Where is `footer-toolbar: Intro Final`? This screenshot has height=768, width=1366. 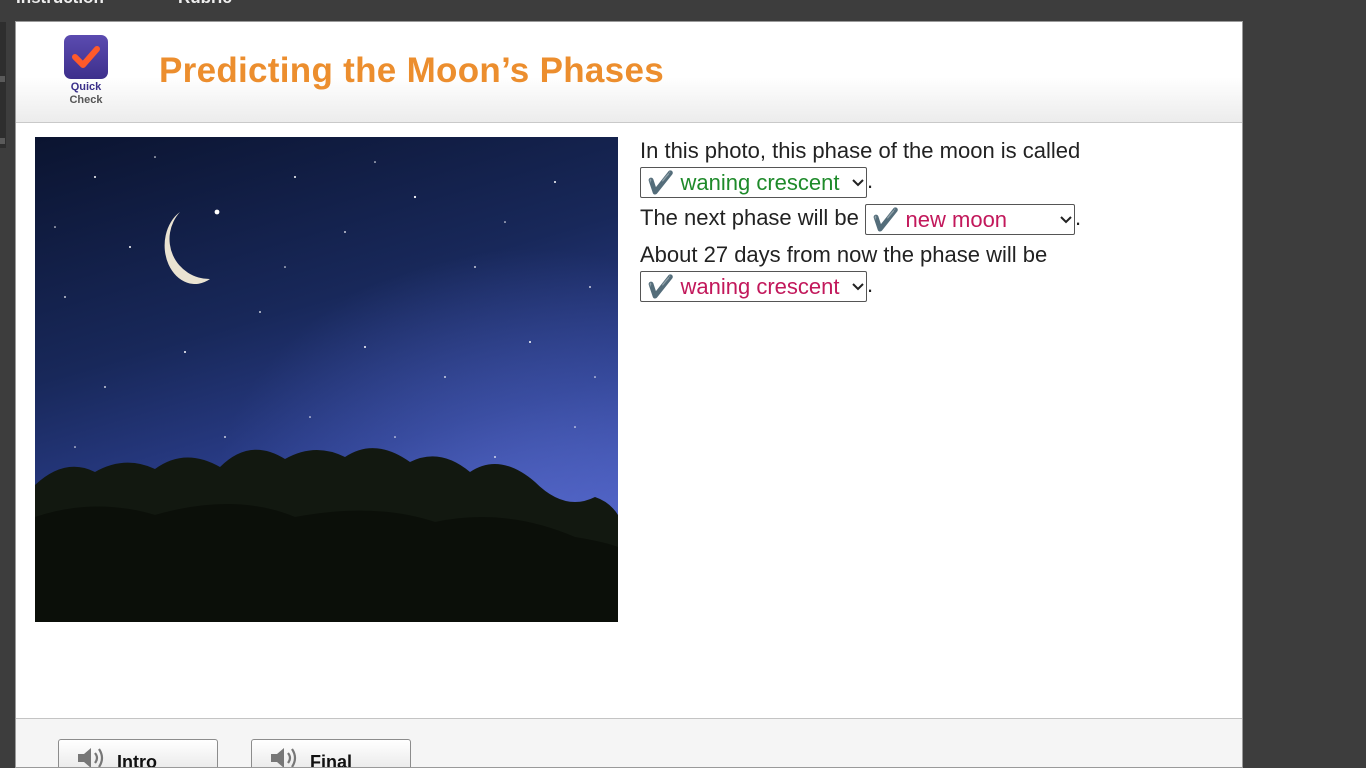 footer-toolbar: Intro Final is located at coordinates (629, 743).